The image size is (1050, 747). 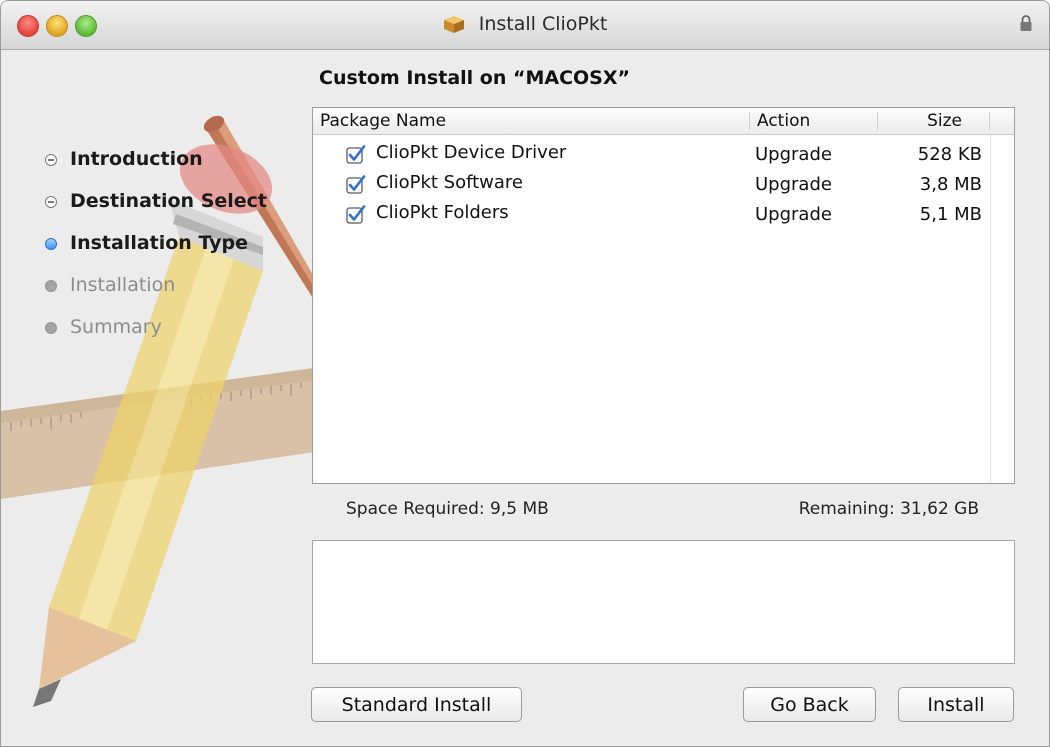 What do you see at coordinates (474, 78) in the screenshot?
I see `page-title: Custom Install on “MACOSX”` at bounding box center [474, 78].